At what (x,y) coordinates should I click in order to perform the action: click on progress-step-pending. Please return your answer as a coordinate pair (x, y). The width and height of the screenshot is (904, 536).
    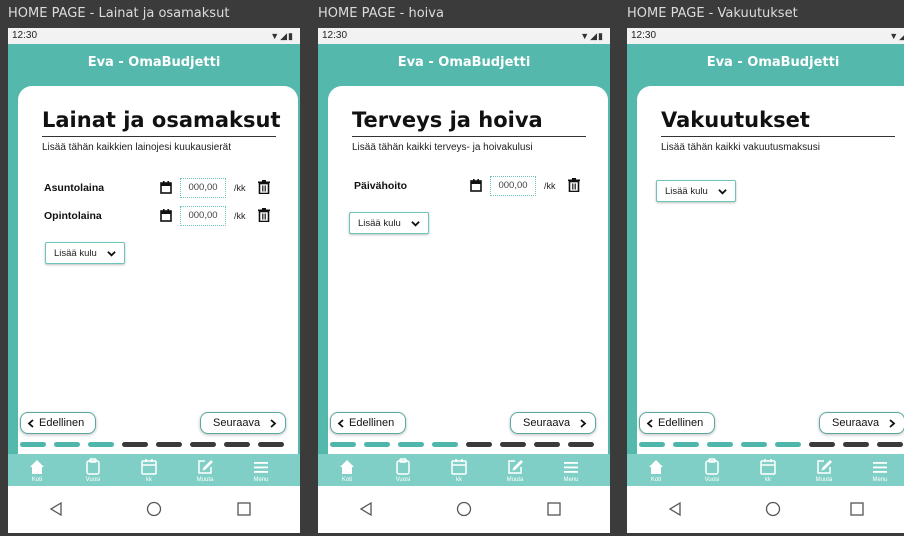
    Looking at the image, I should click on (822, 444).